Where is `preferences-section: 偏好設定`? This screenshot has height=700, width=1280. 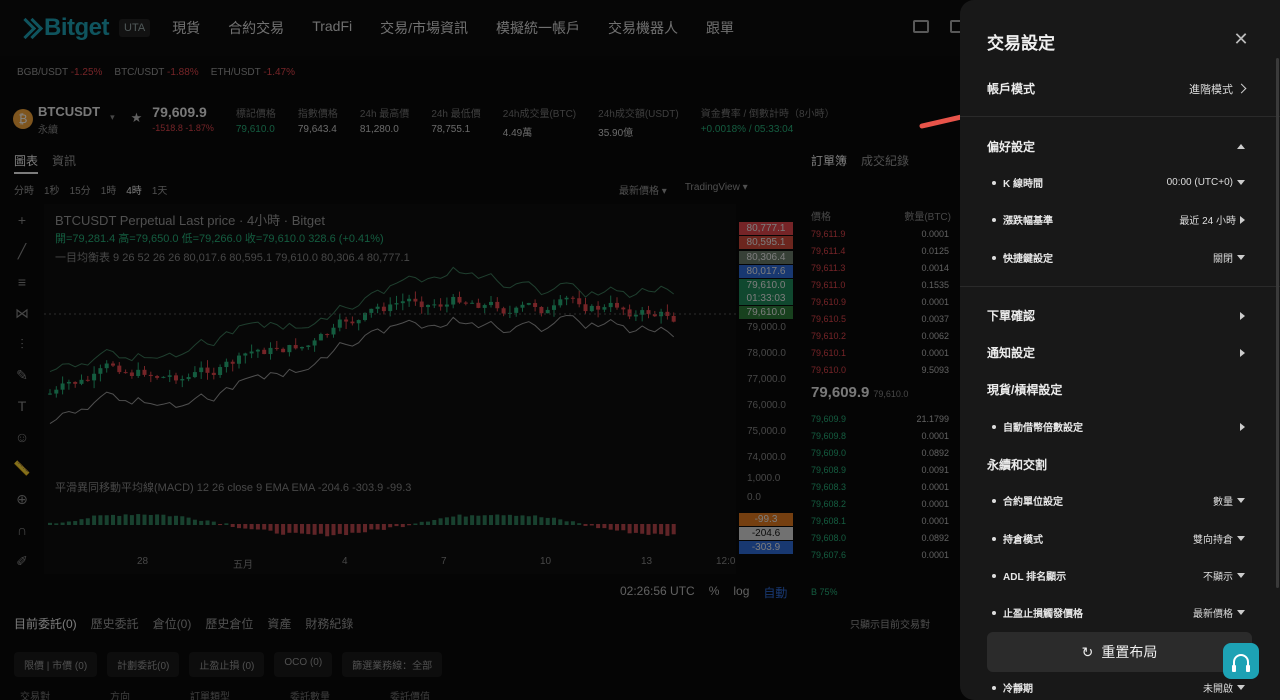
preferences-section: 偏好設定 is located at coordinates (1116, 146).